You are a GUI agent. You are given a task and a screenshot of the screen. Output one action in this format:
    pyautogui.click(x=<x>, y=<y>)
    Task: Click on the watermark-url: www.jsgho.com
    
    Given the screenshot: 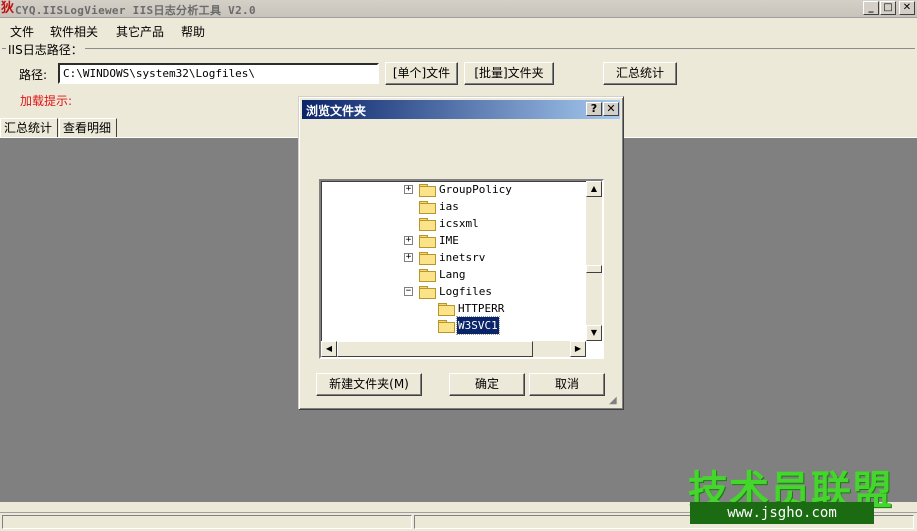 What is the action you would take?
    pyautogui.click(x=782, y=513)
    